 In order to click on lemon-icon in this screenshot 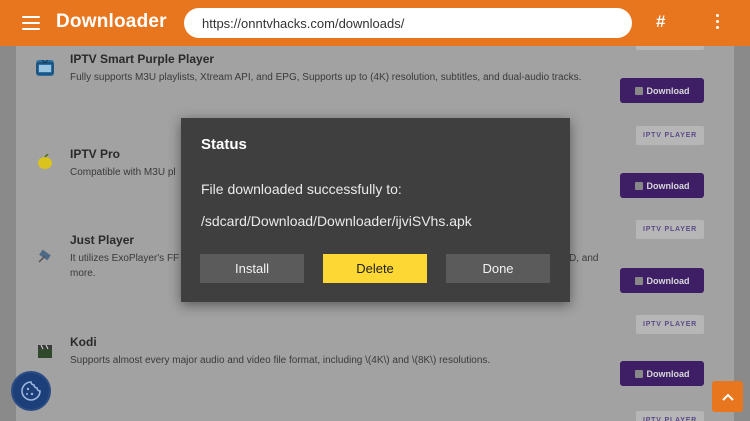, I will do `click(45, 161)`.